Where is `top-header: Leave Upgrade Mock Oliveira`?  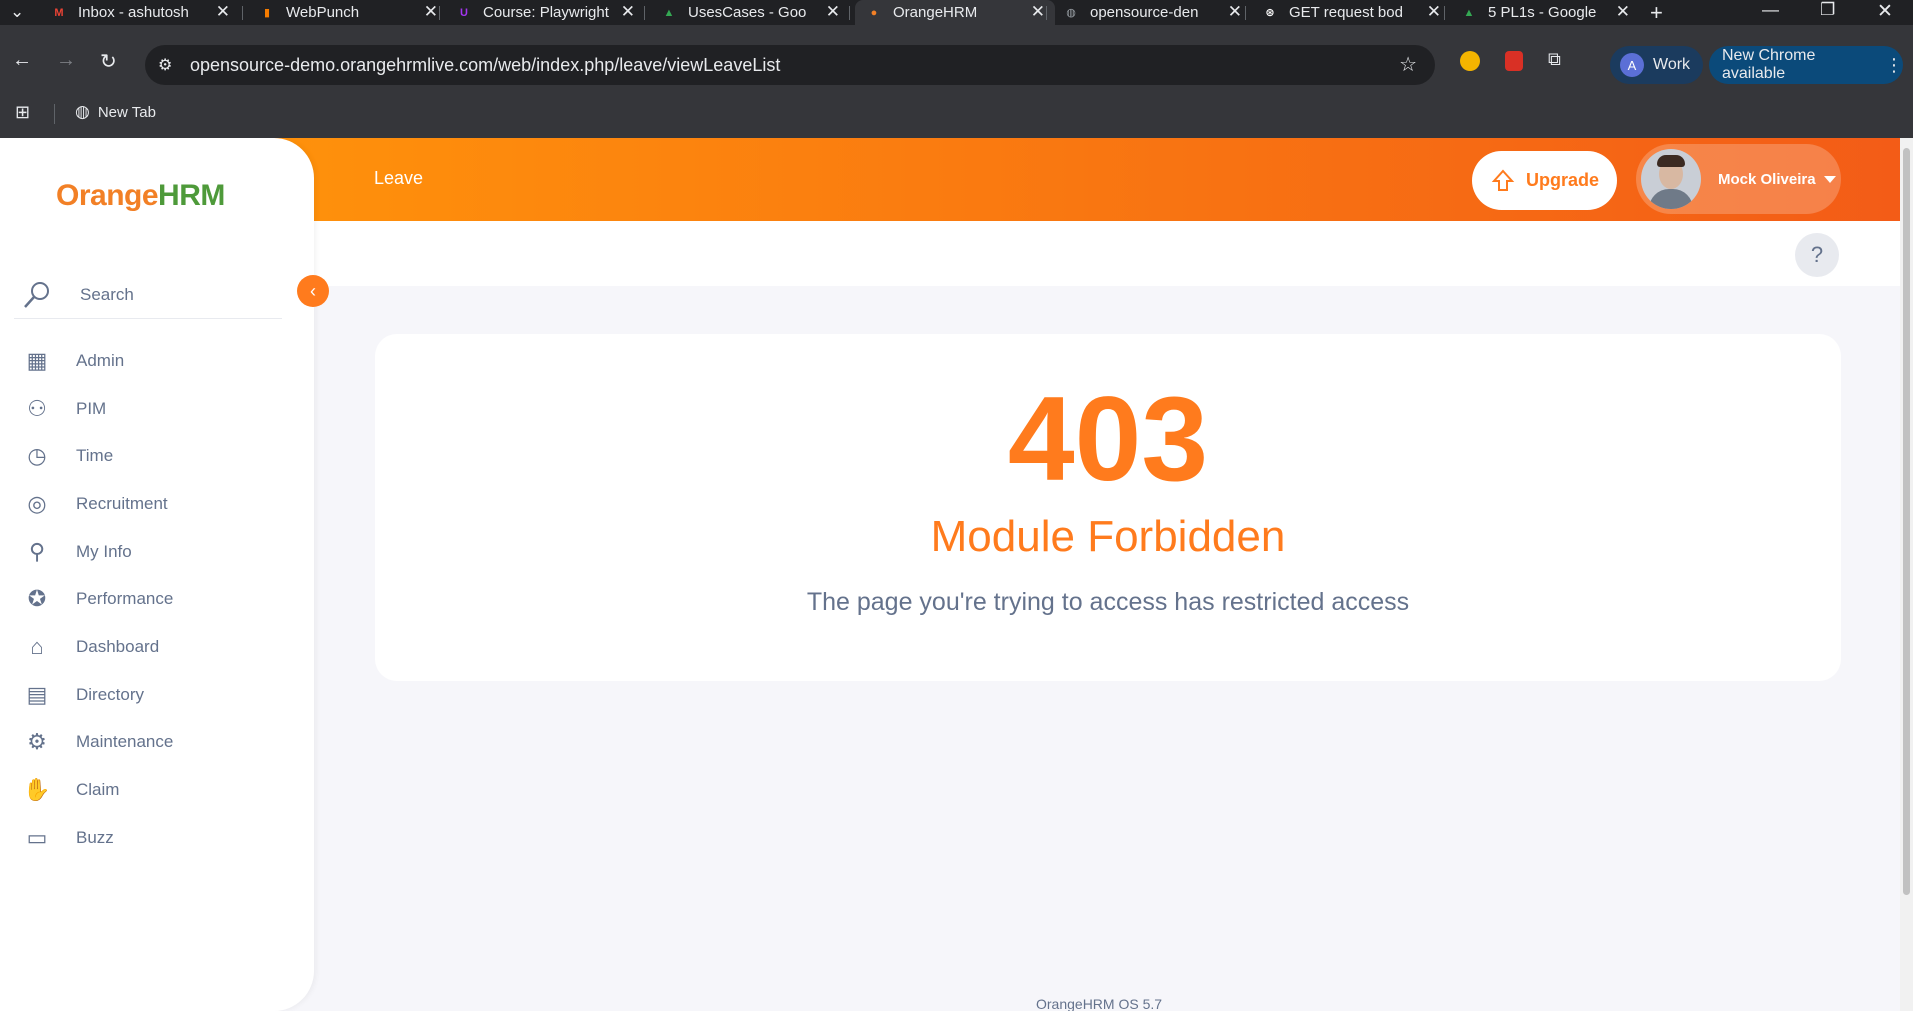
top-header: Leave Upgrade Mock Oliveira is located at coordinates (1075, 179).